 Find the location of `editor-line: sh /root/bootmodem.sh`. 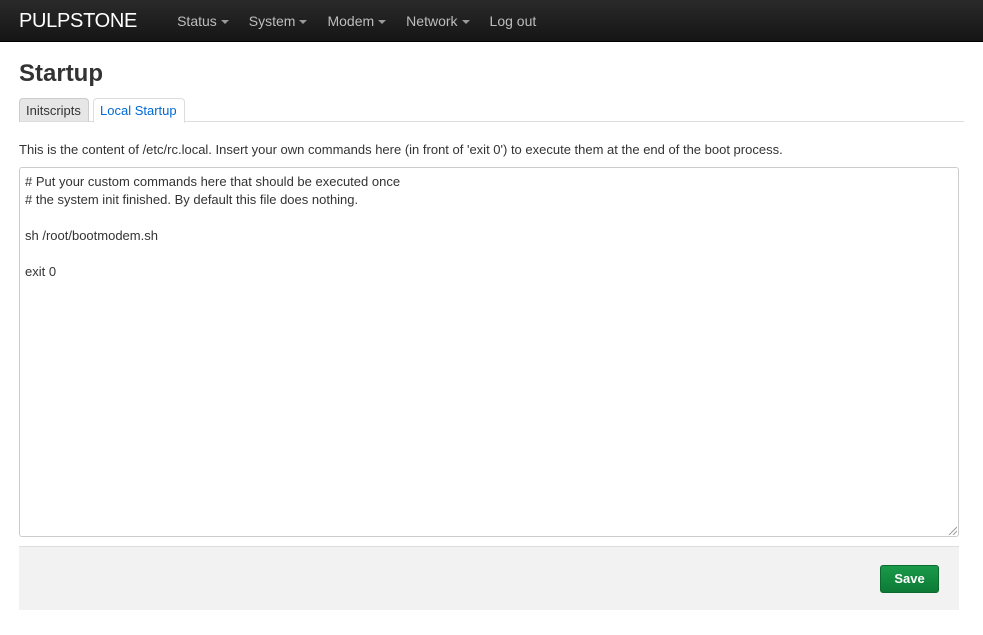

editor-line: sh /root/bootmodem.sh is located at coordinates (91, 235).